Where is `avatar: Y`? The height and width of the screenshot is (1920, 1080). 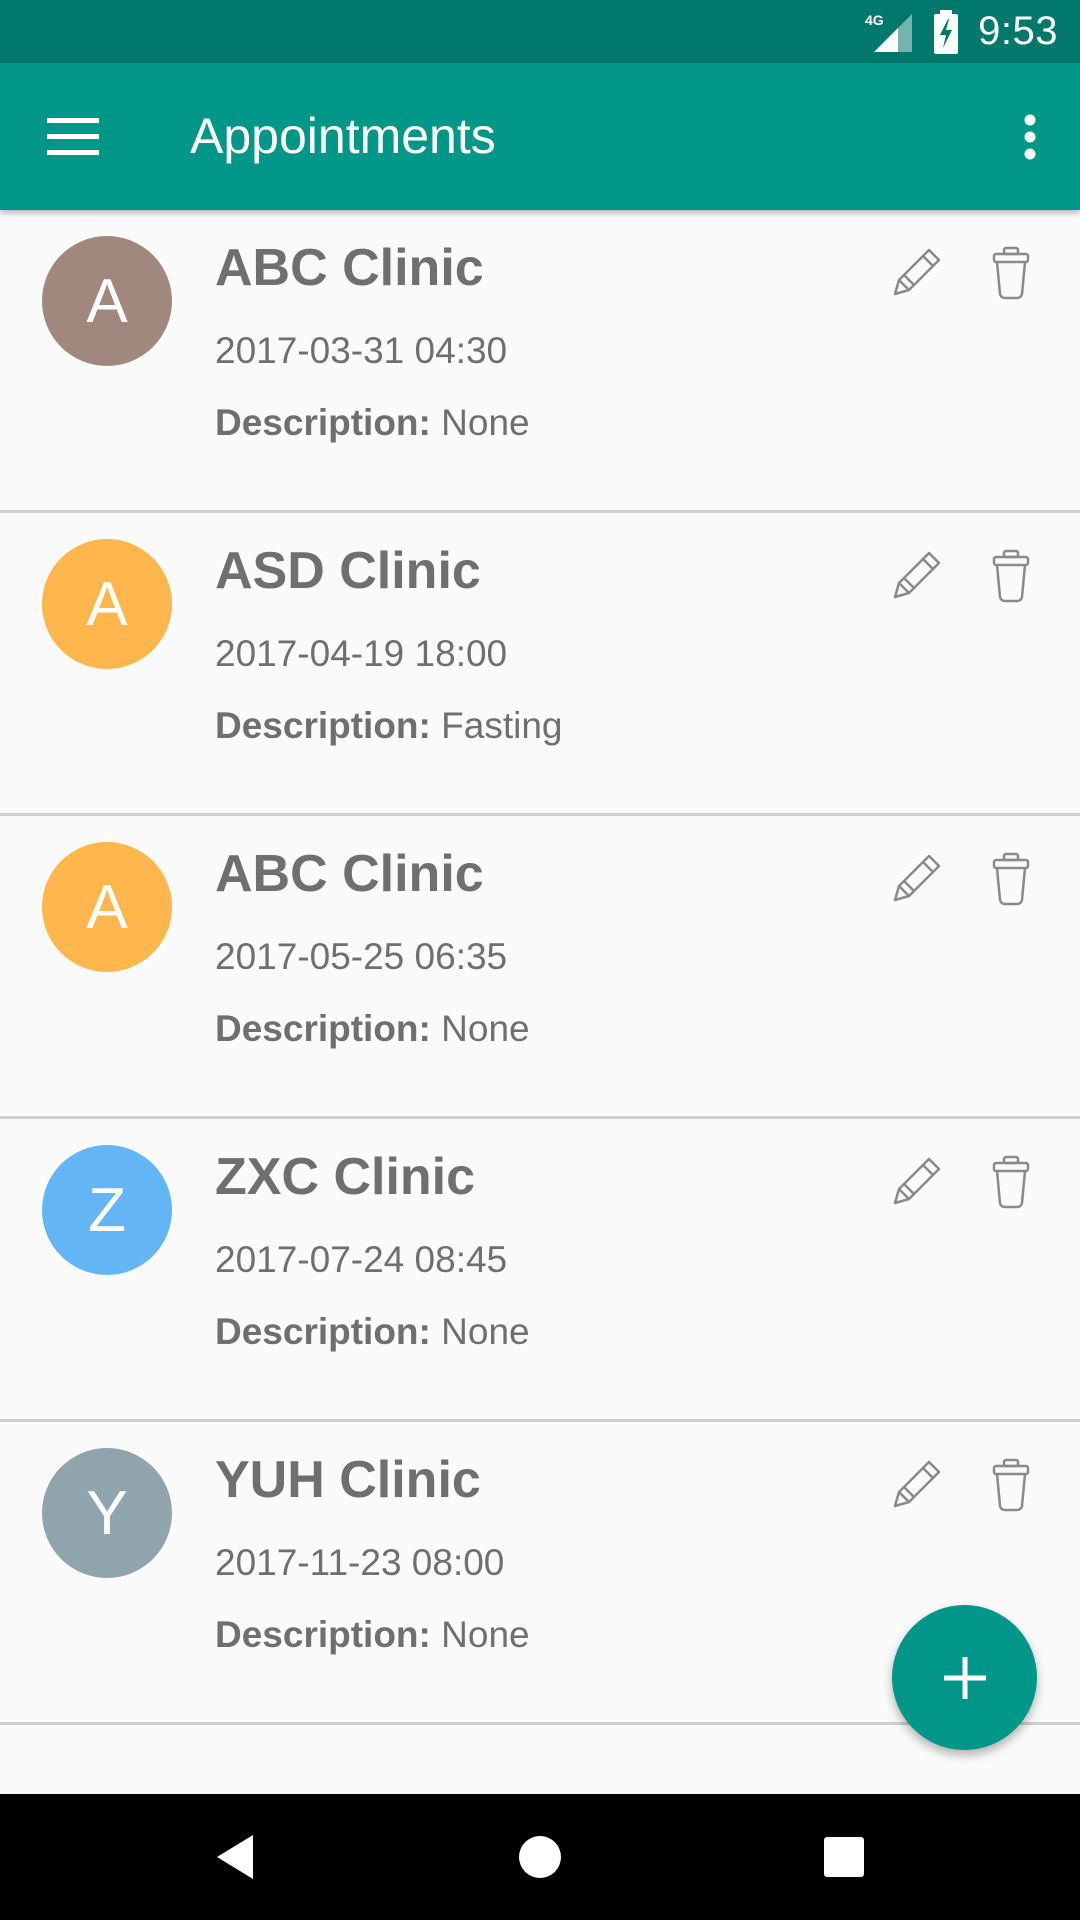 avatar: Y is located at coordinates (107, 1513).